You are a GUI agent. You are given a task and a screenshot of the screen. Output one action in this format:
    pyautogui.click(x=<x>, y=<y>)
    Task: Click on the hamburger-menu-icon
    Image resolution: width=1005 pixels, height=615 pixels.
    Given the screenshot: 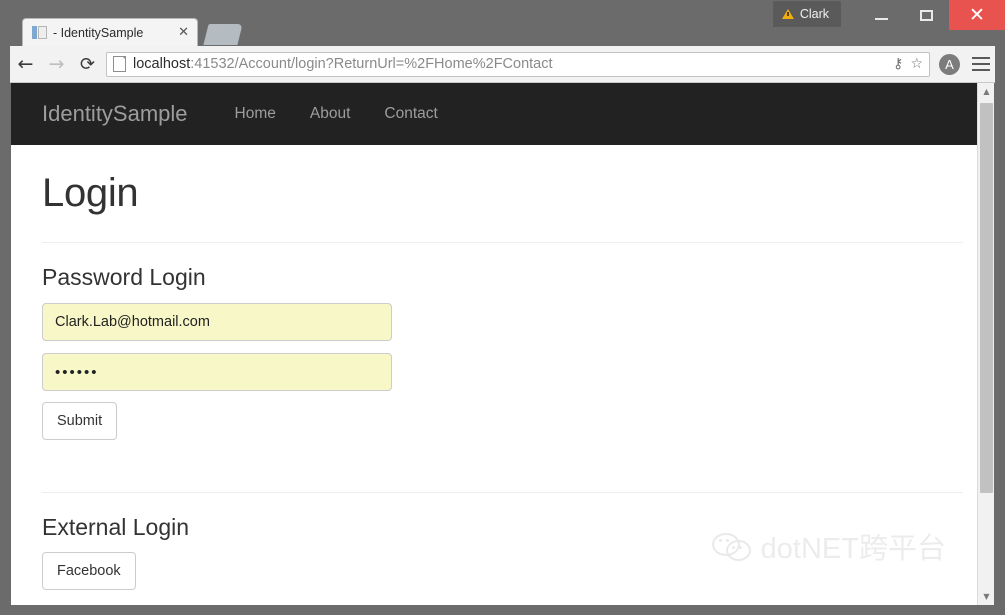 What is the action you would take?
    pyautogui.click(x=981, y=64)
    